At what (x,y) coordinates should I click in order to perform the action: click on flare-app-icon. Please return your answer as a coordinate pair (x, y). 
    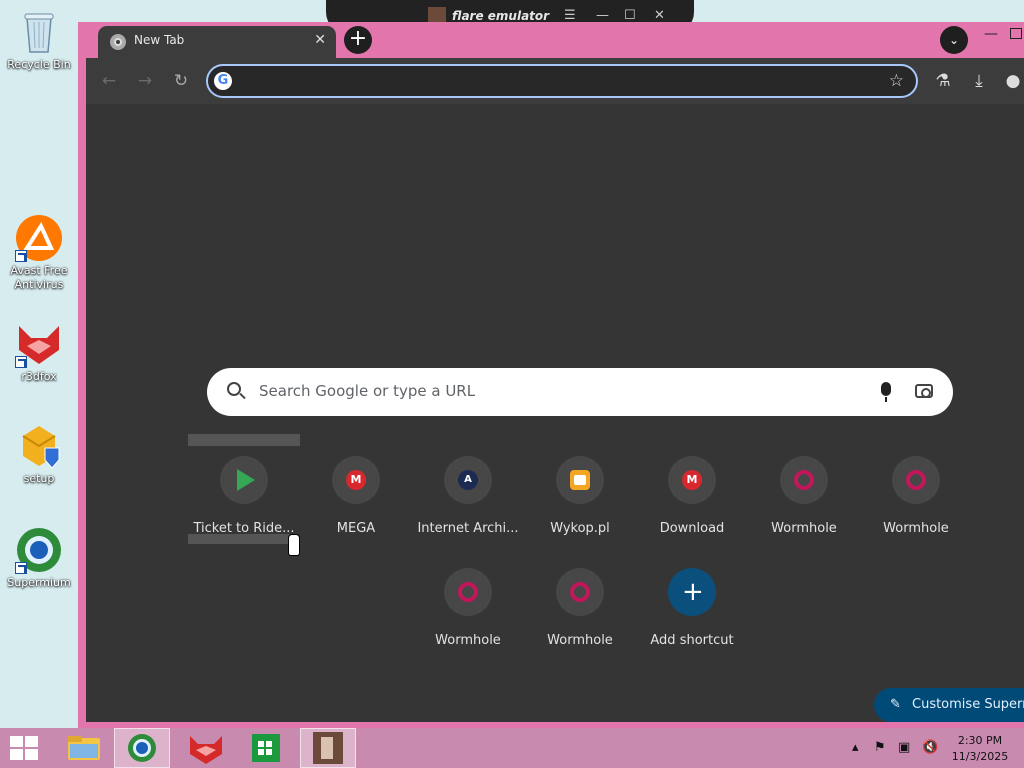
    Looking at the image, I should click on (328, 748).